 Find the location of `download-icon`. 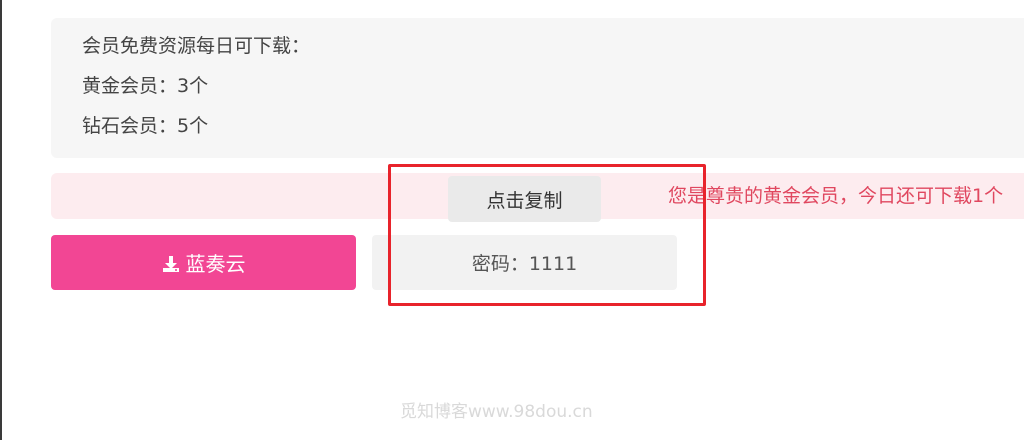

download-icon is located at coordinates (171, 263).